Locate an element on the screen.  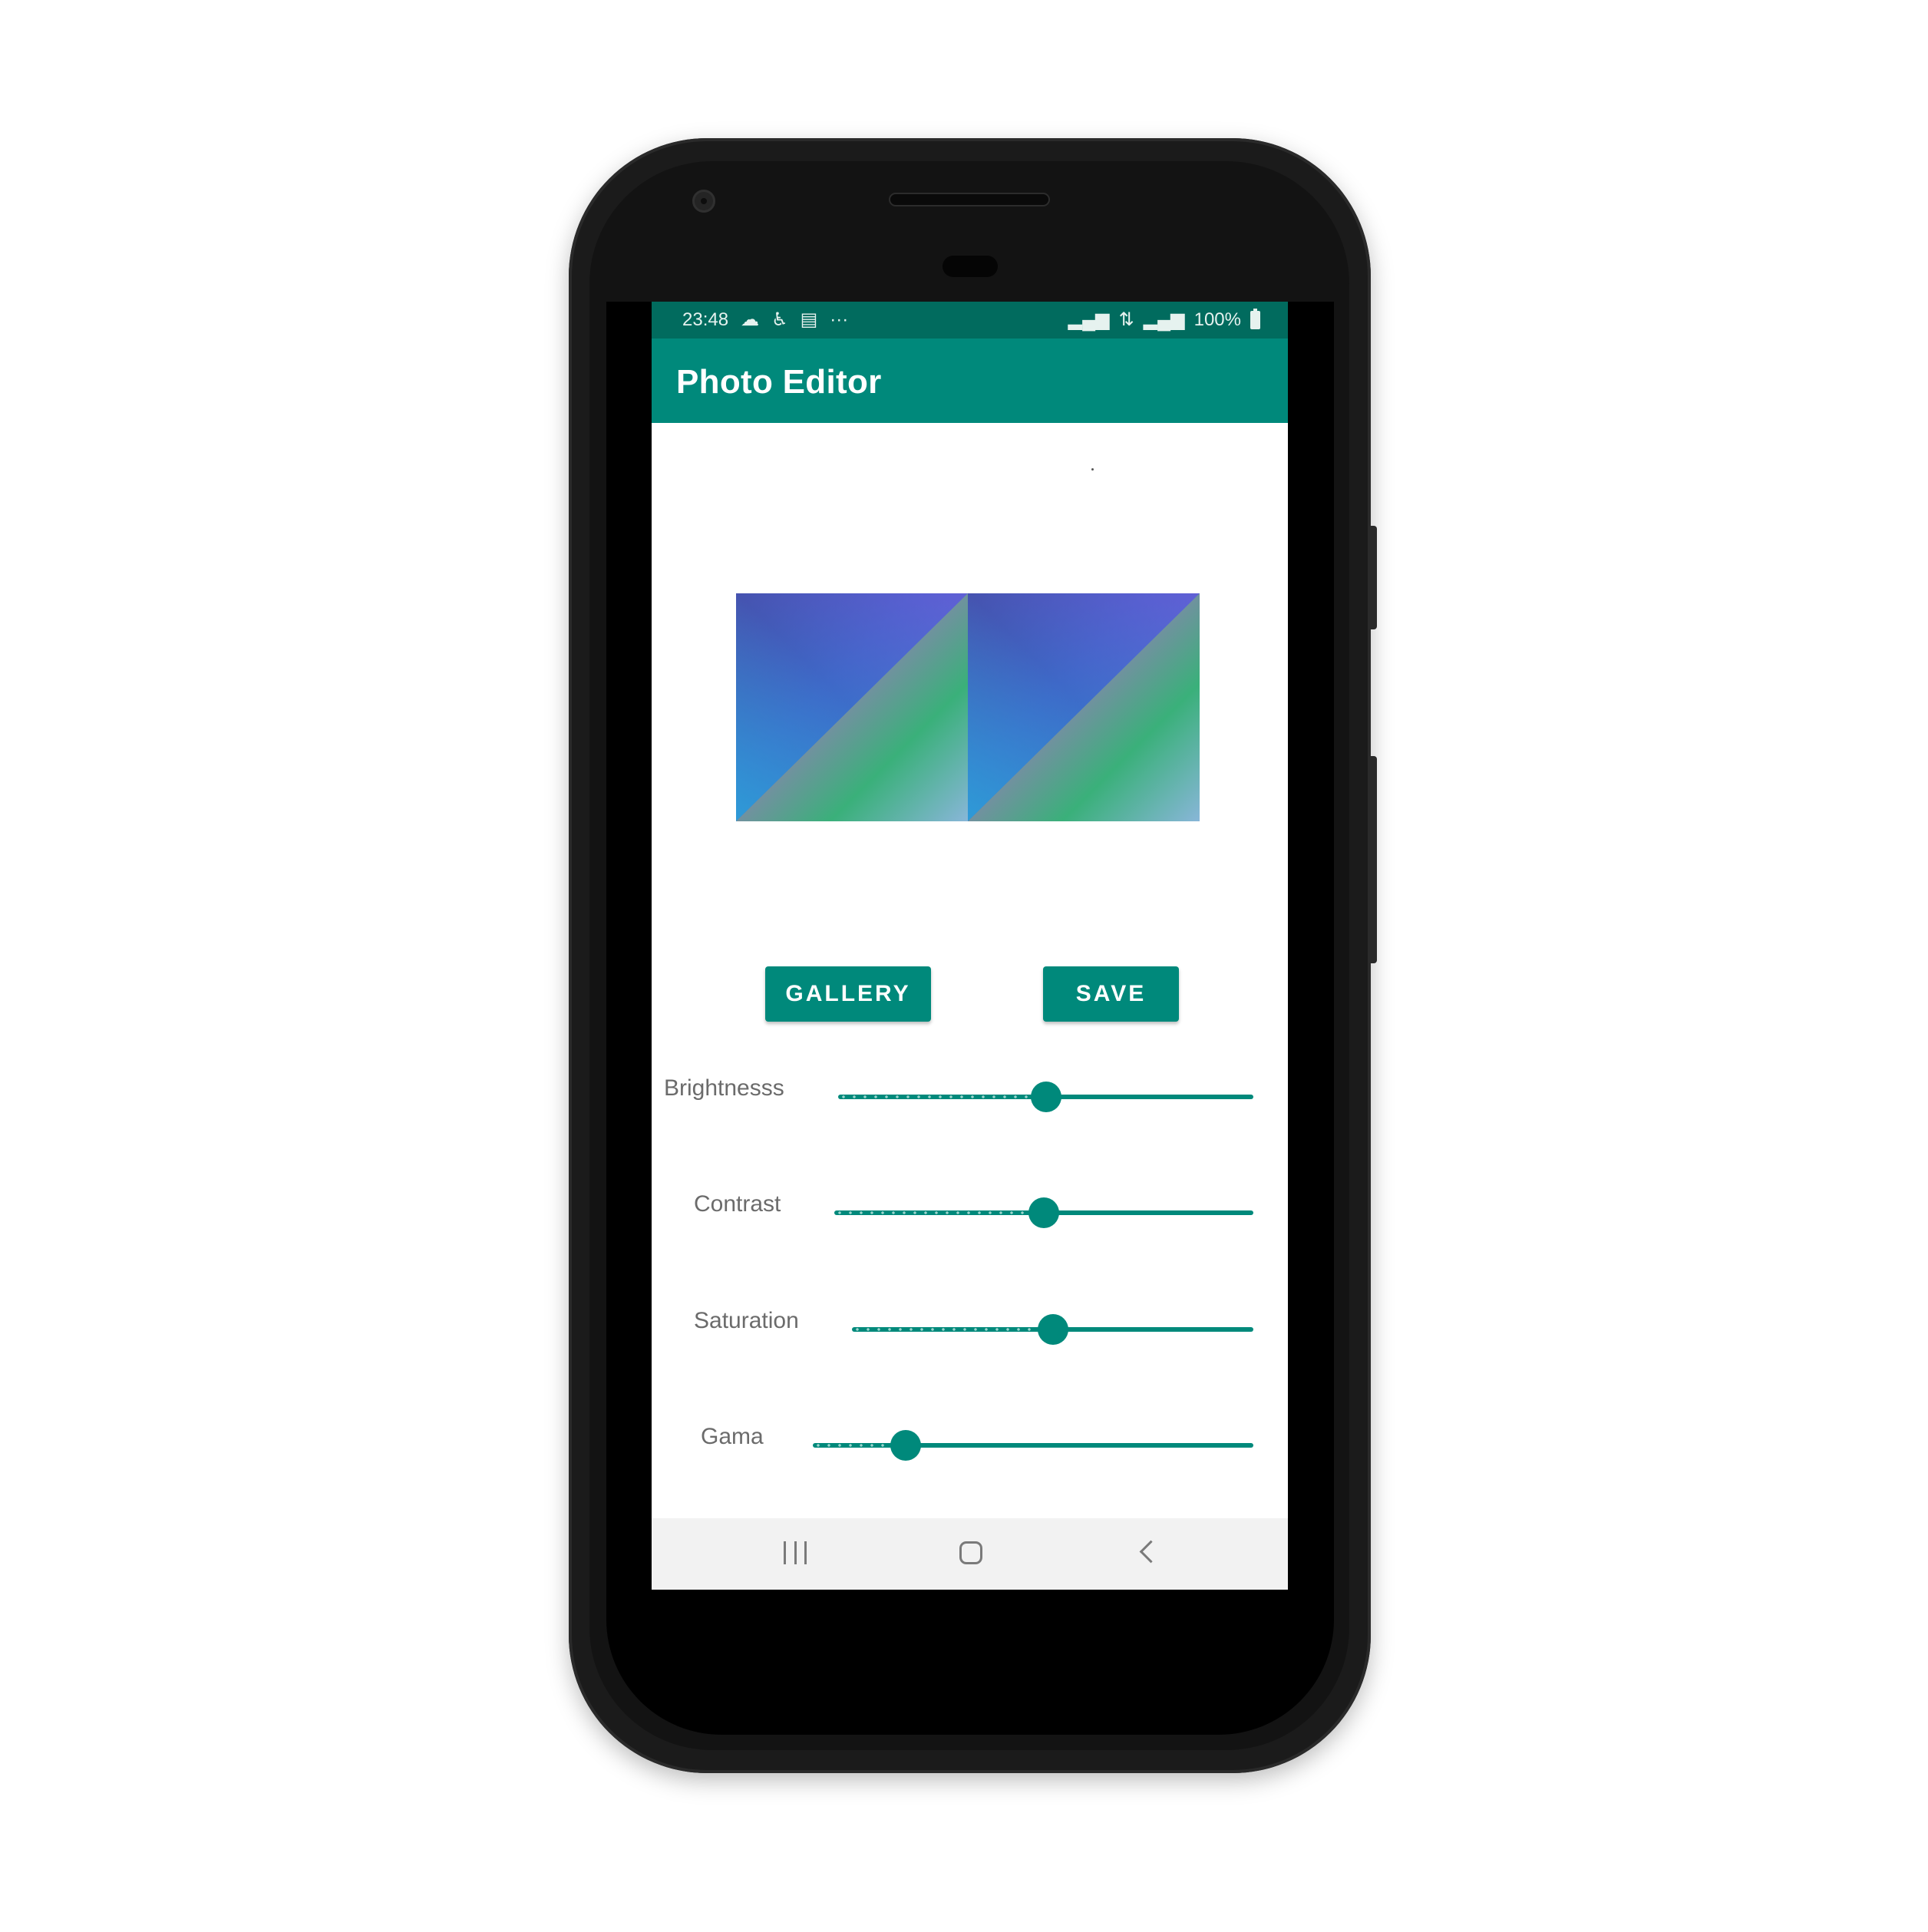
saturation-label: Saturation is located at coordinates (747, 1320).